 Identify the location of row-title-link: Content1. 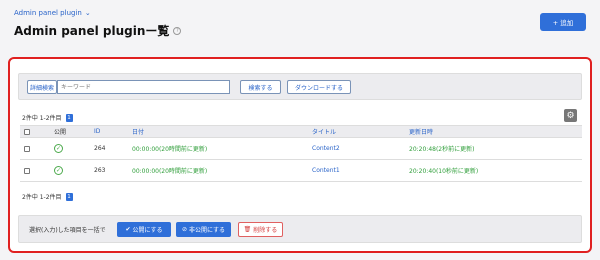
(356, 170).